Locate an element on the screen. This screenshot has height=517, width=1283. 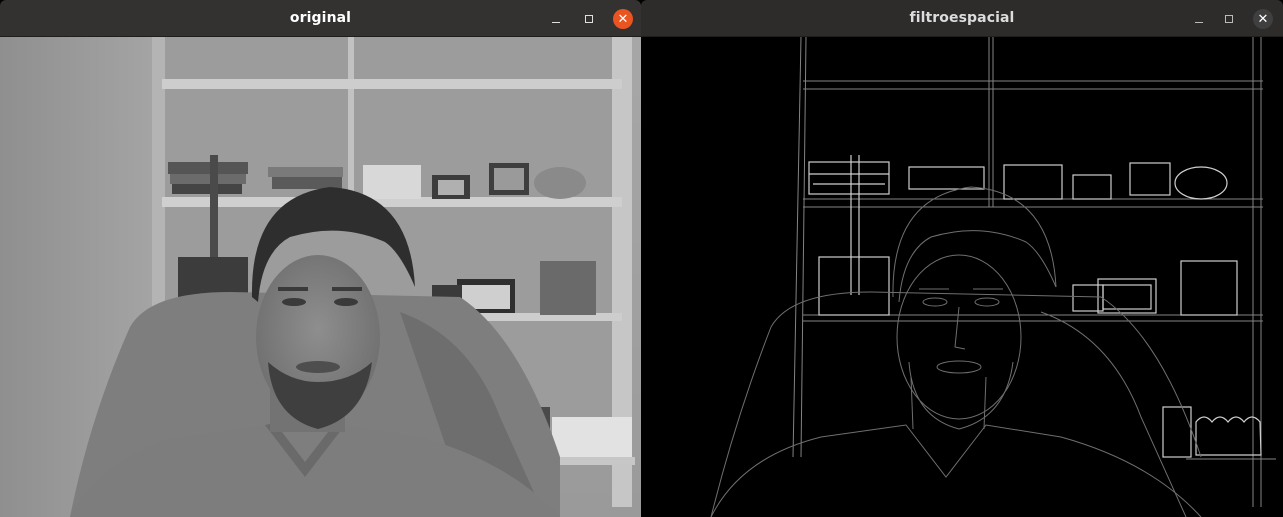
window-title: original is located at coordinates (320, 18).